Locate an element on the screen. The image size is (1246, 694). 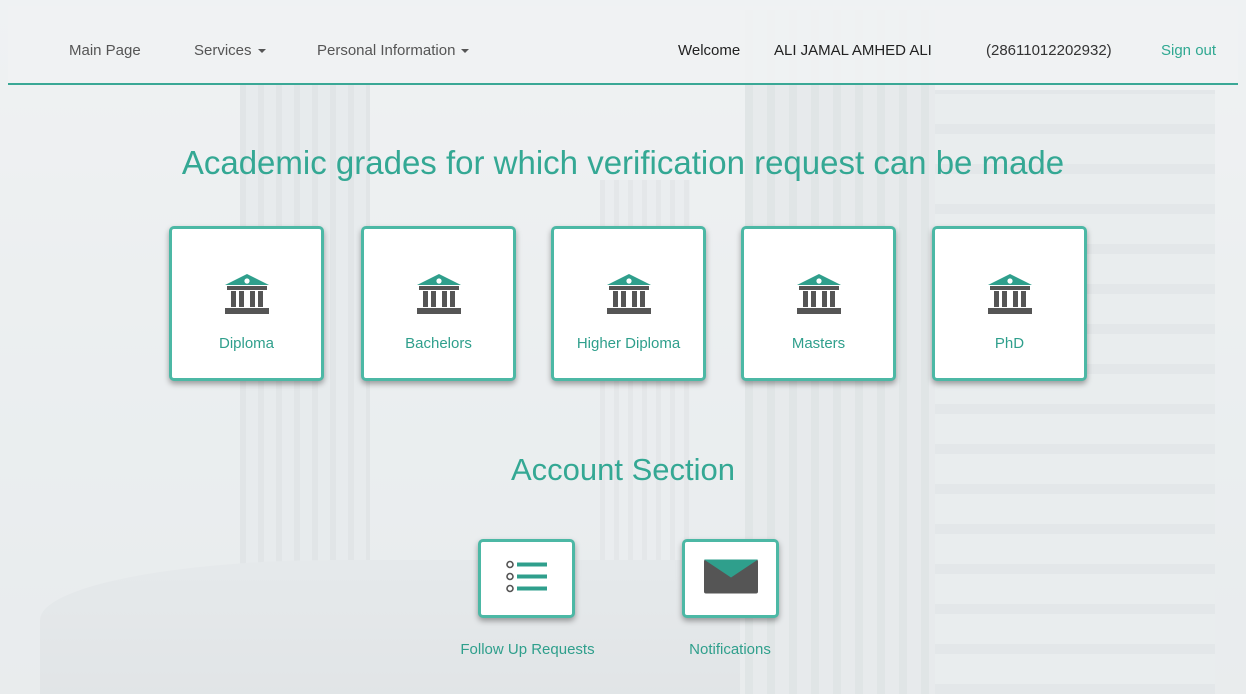
nav-personal-information-dropdown: Personal Information is located at coordinates (393, 50).